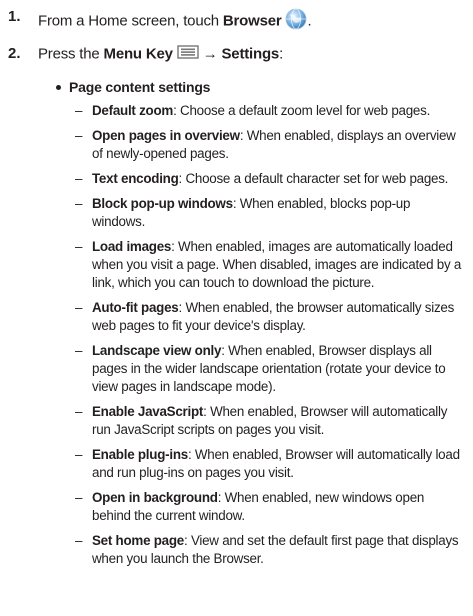 This screenshot has height=616, width=473. What do you see at coordinates (296, 21) in the screenshot?
I see `browser-globe-icon` at bounding box center [296, 21].